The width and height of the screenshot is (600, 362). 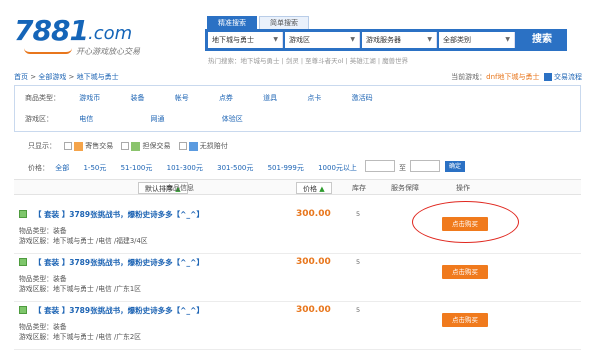 What do you see at coordinates (362, 98) in the screenshot?
I see `type-option: 激活码` at bounding box center [362, 98].